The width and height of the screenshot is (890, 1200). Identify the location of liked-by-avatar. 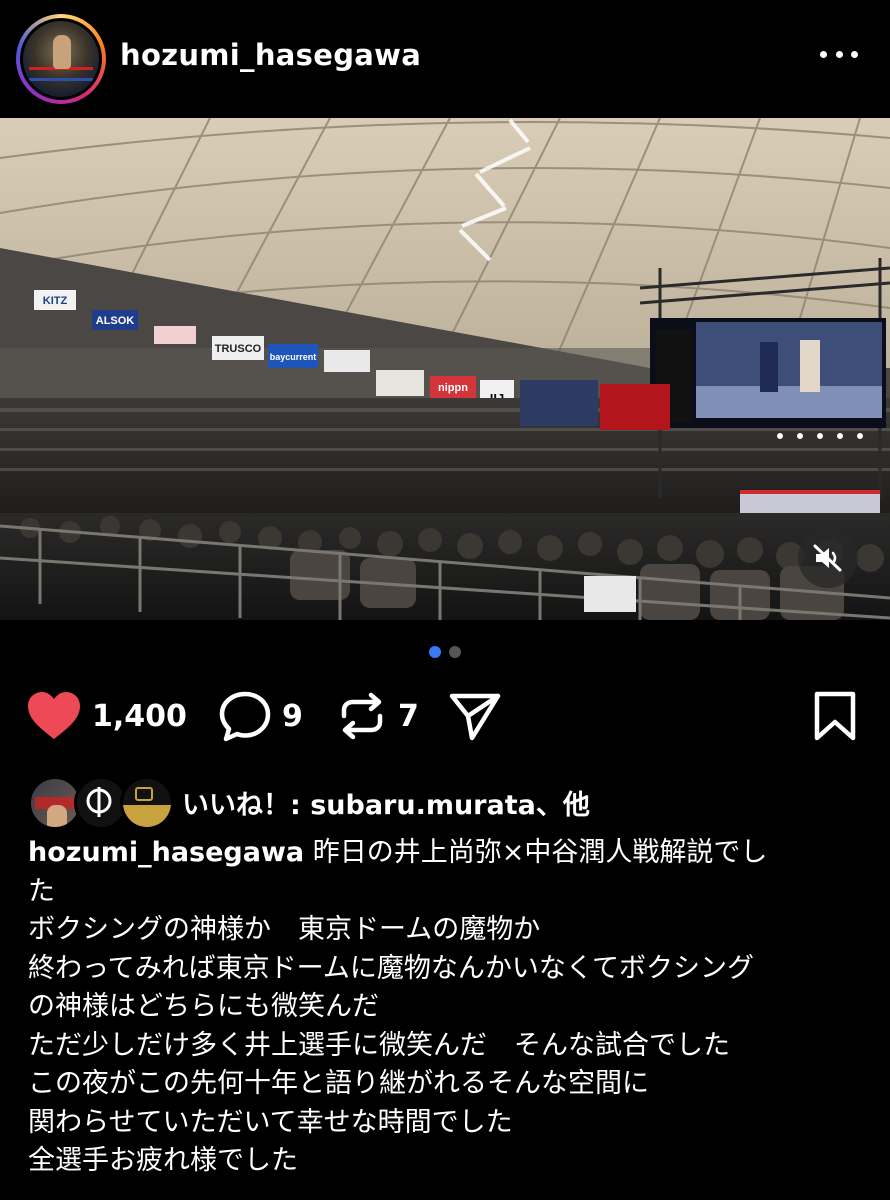
(147, 803).